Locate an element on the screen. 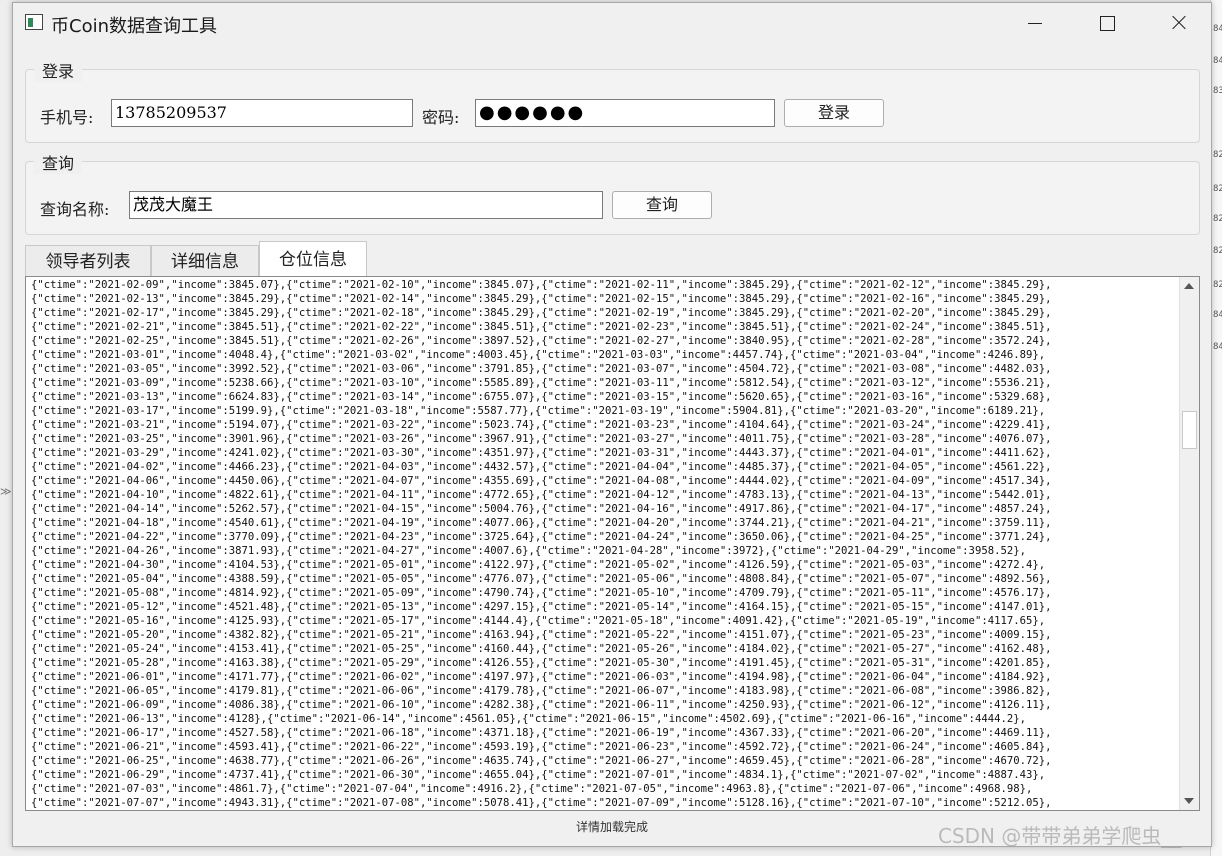 This screenshot has width=1222, height=856. scroll-down-arrow-icon is located at coordinates (1189, 801).